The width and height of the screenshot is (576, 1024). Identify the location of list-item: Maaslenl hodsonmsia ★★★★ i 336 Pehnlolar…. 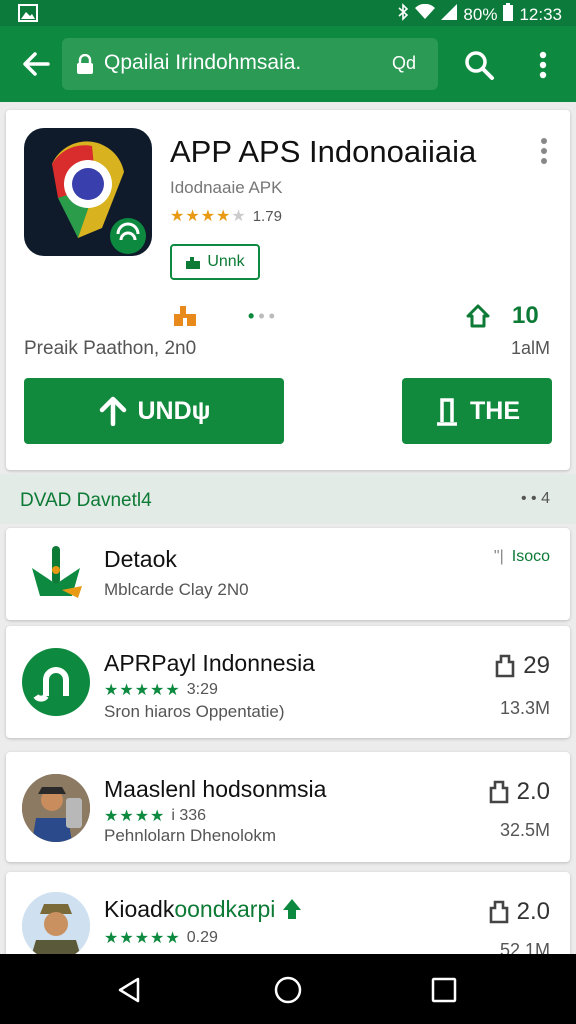
(288, 807).